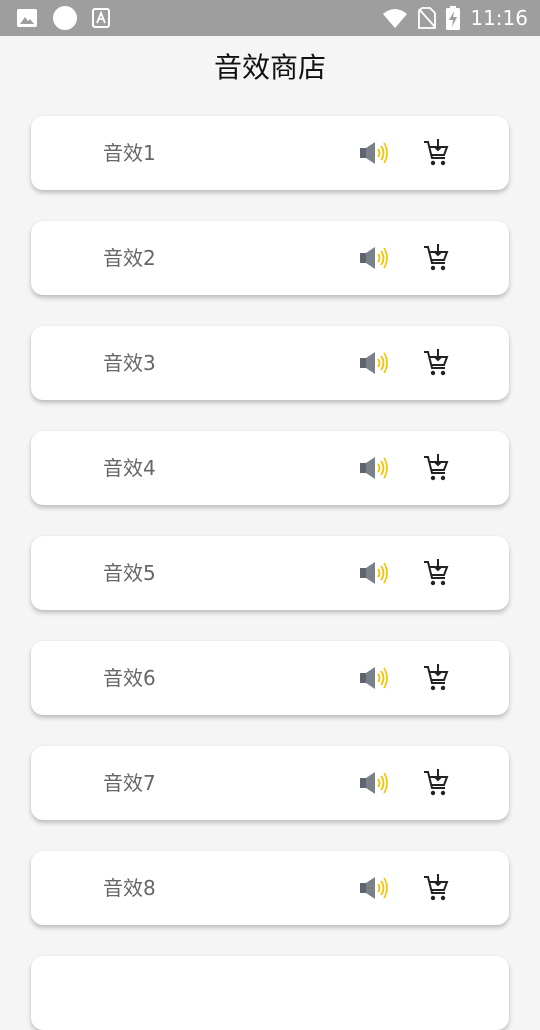 This screenshot has width=540, height=1030. I want to click on sound-item: 音效8, so click(270, 888).